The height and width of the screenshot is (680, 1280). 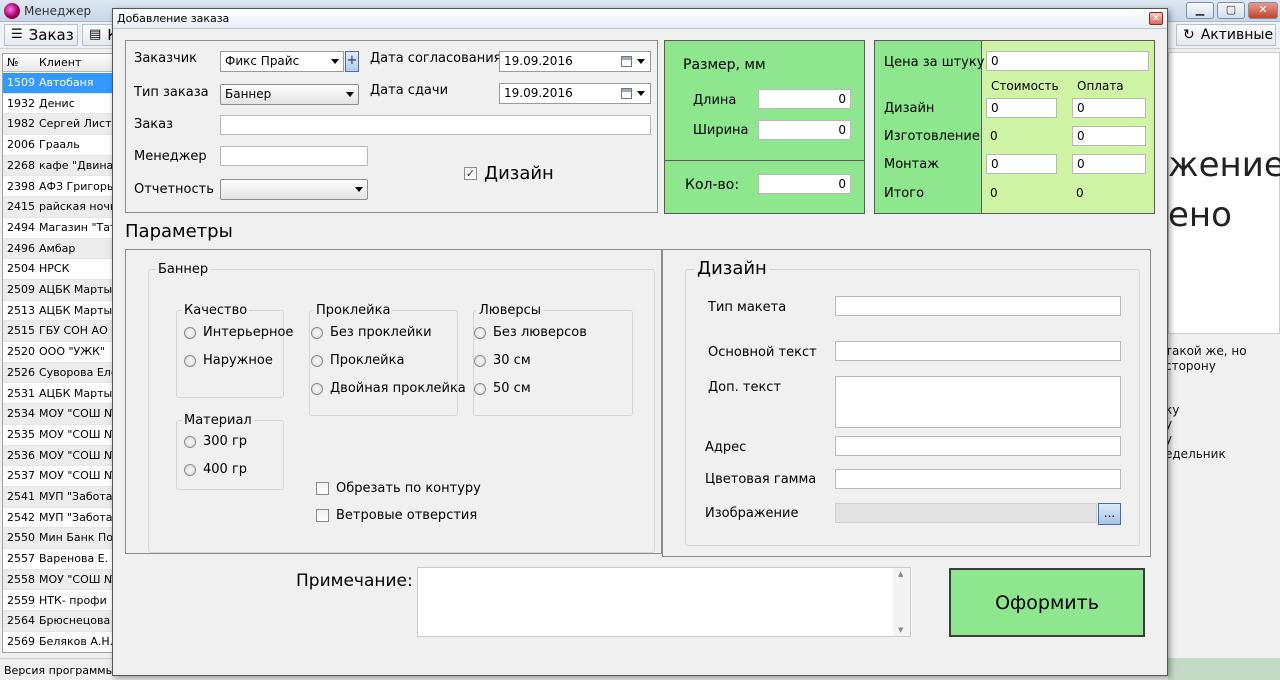 I want to click on row-id: 2558, so click(x=21, y=579).